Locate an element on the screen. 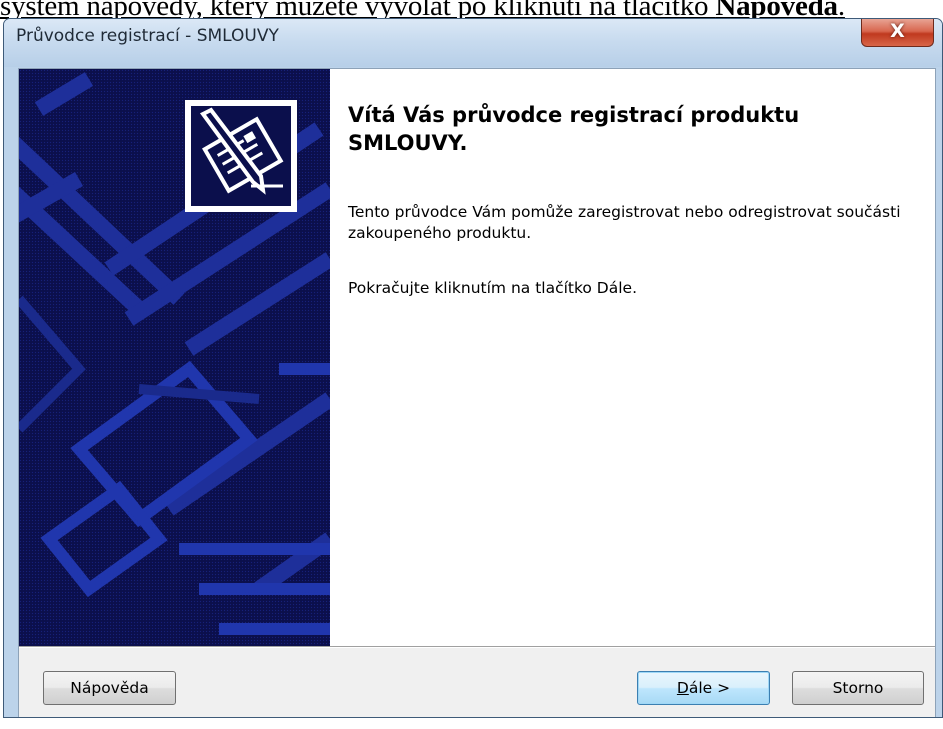 The width and height of the screenshot is (943, 729). product-logo is located at coordinates (241, 156).